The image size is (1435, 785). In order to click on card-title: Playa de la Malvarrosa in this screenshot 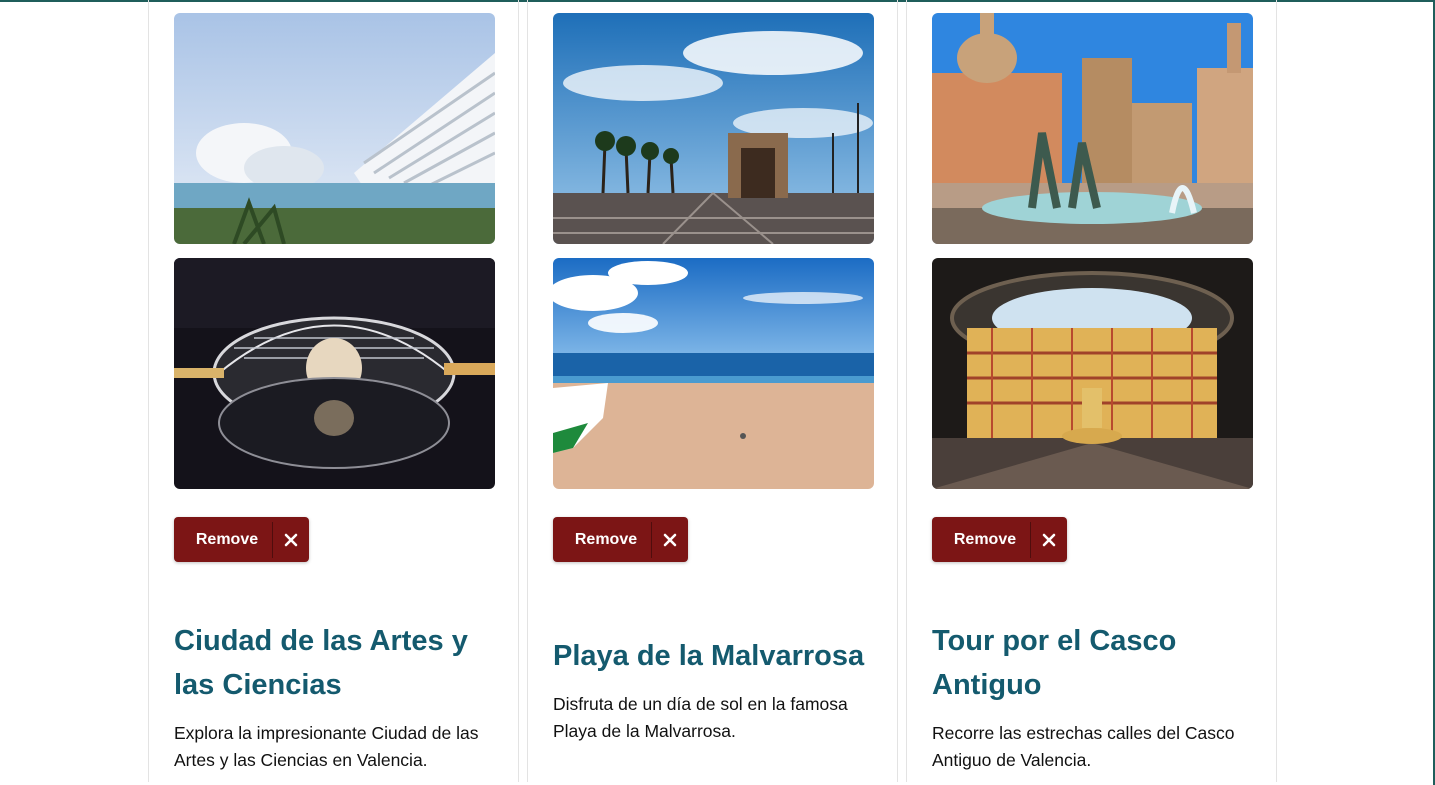, I will do `click(709, 656)`.